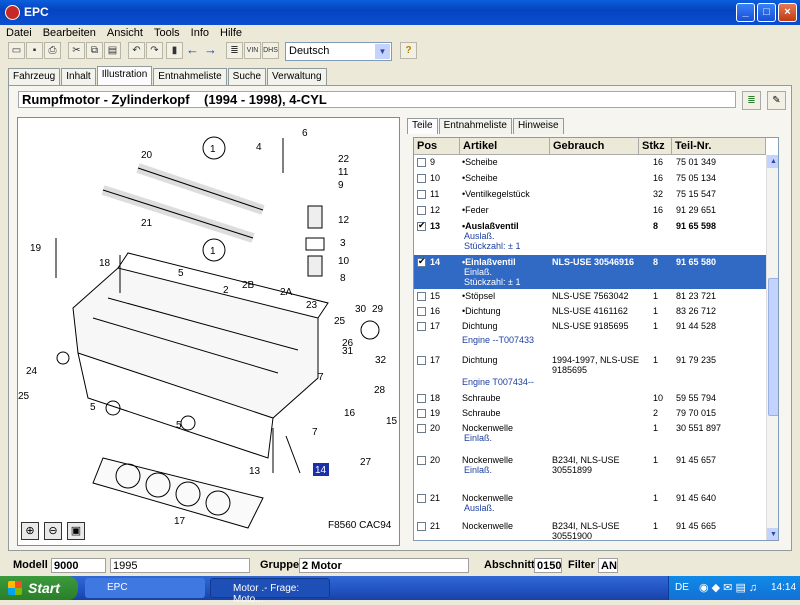  I want to click on forward-arrow-icon: →, so click(210, 50).